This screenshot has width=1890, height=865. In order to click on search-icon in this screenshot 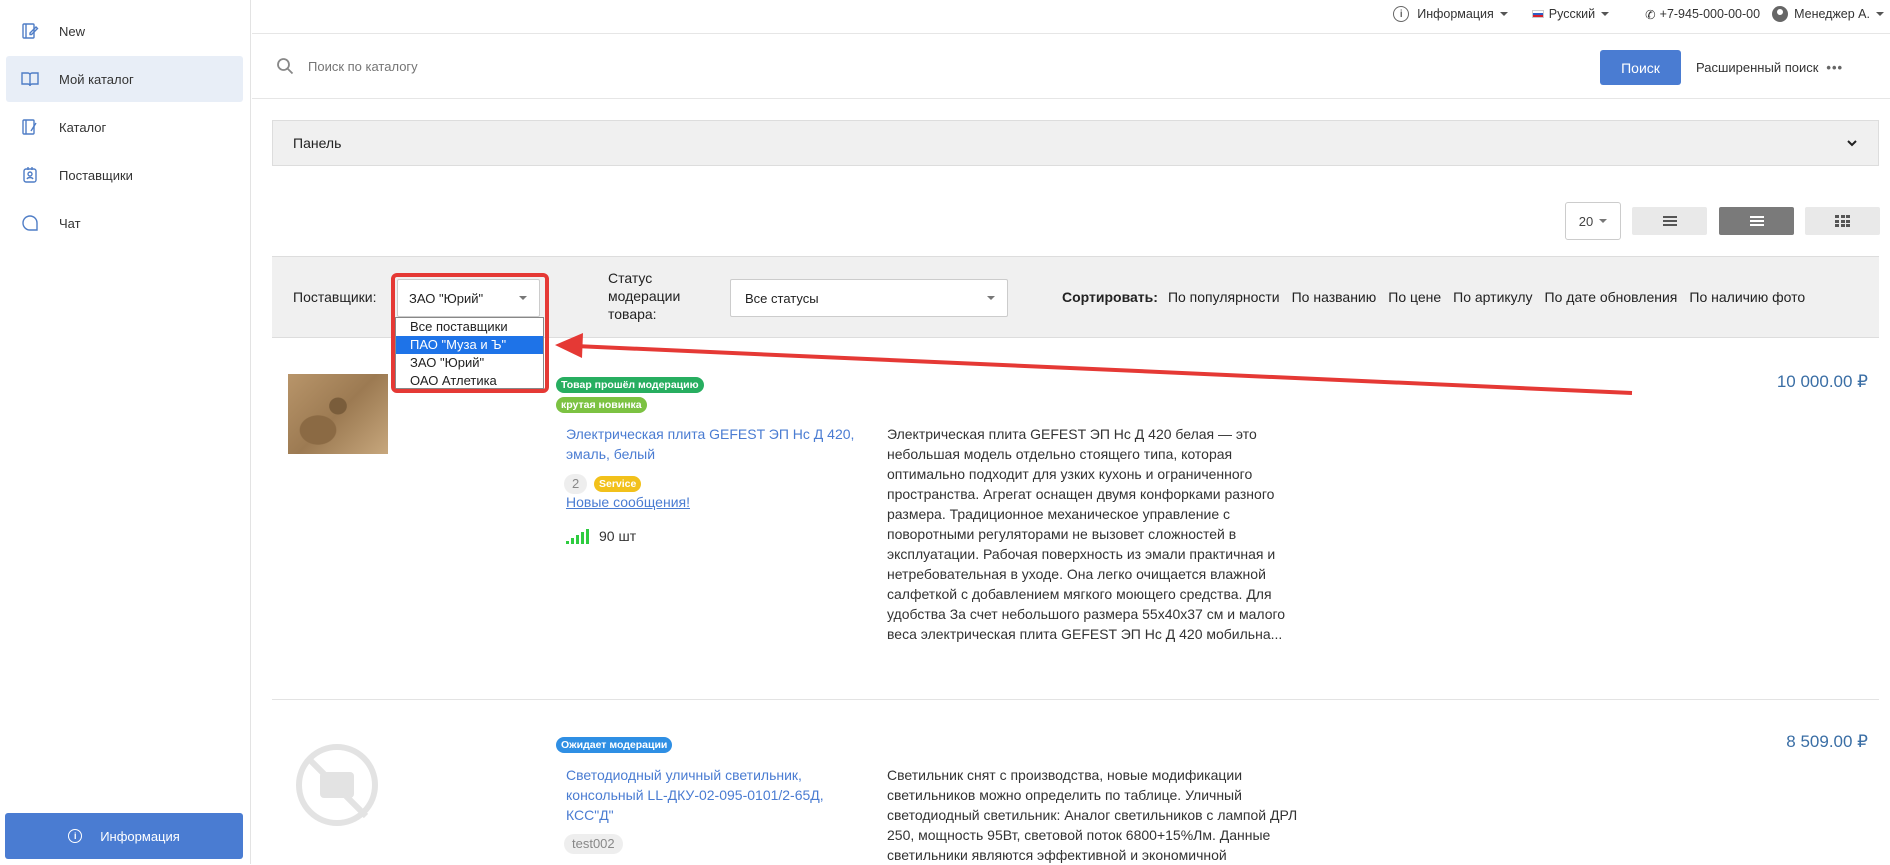, I will do `click(285, 66)`.